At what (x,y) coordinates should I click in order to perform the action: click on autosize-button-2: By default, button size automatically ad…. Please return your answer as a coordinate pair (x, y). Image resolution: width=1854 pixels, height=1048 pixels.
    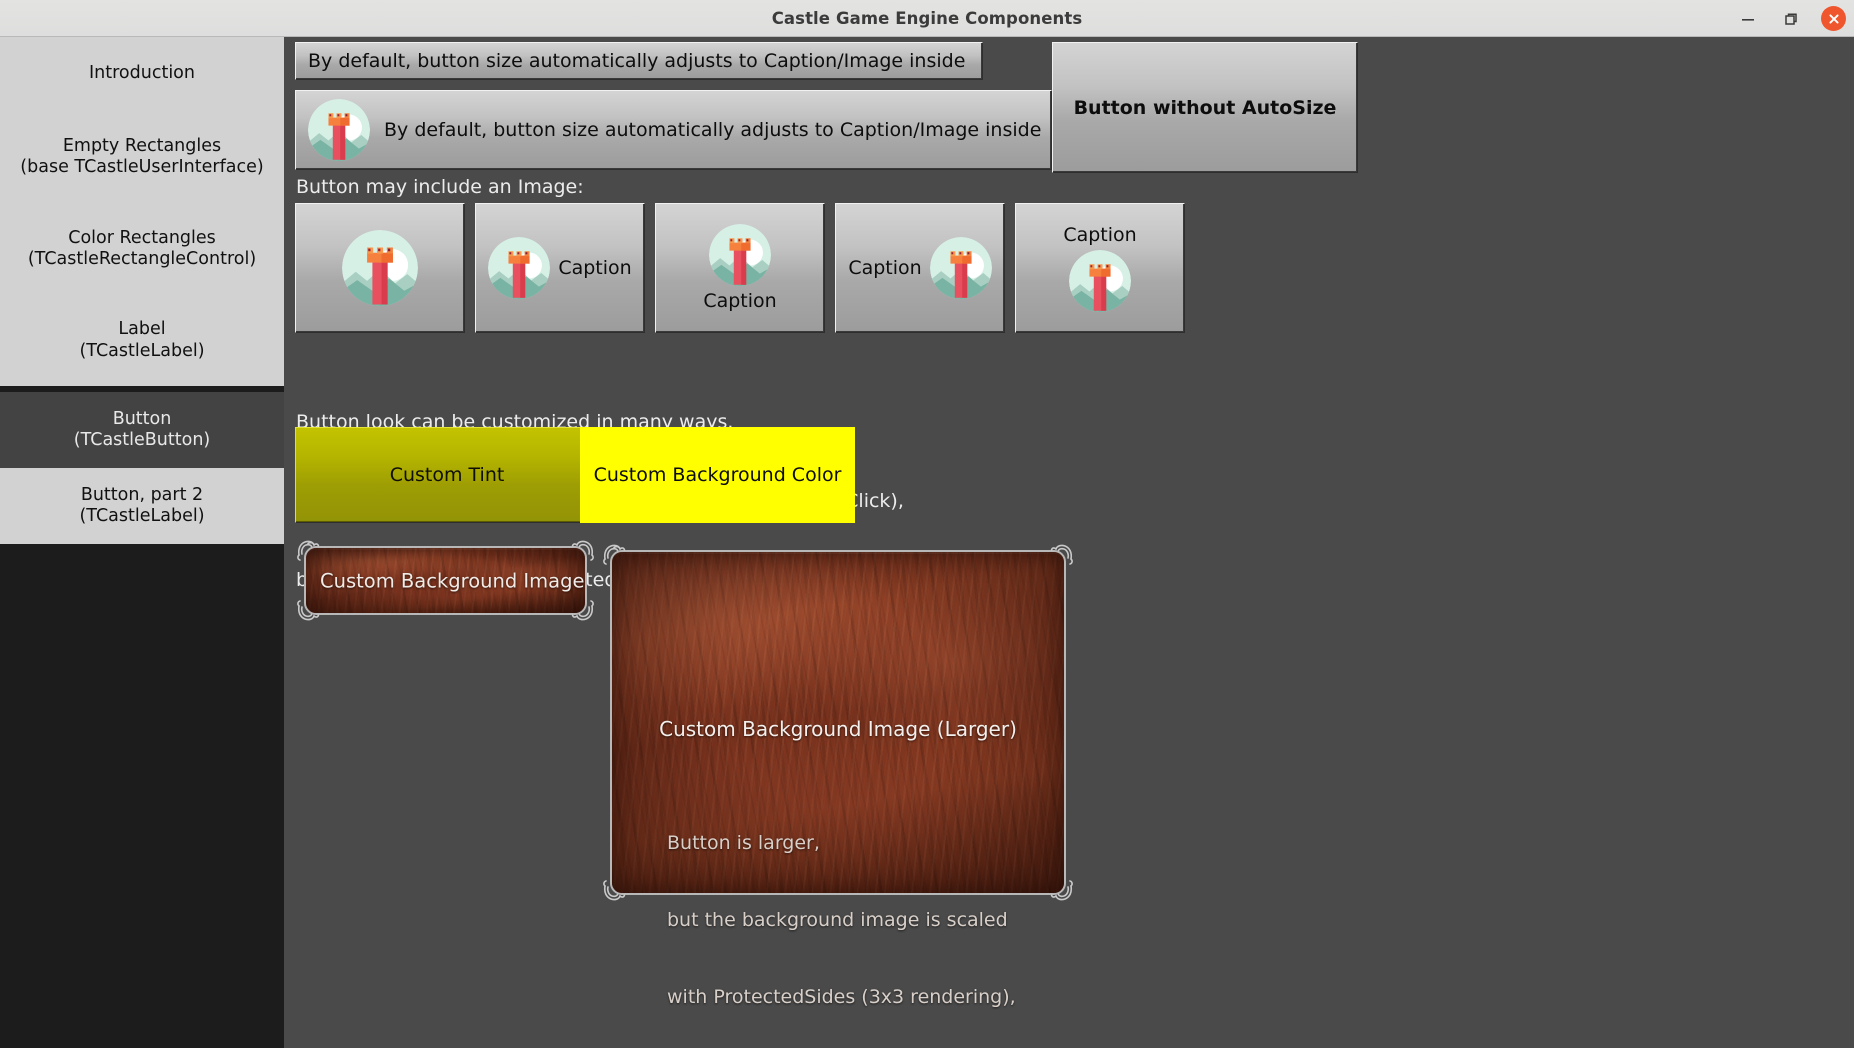
    Looking at the image, I should click on (673, 130).